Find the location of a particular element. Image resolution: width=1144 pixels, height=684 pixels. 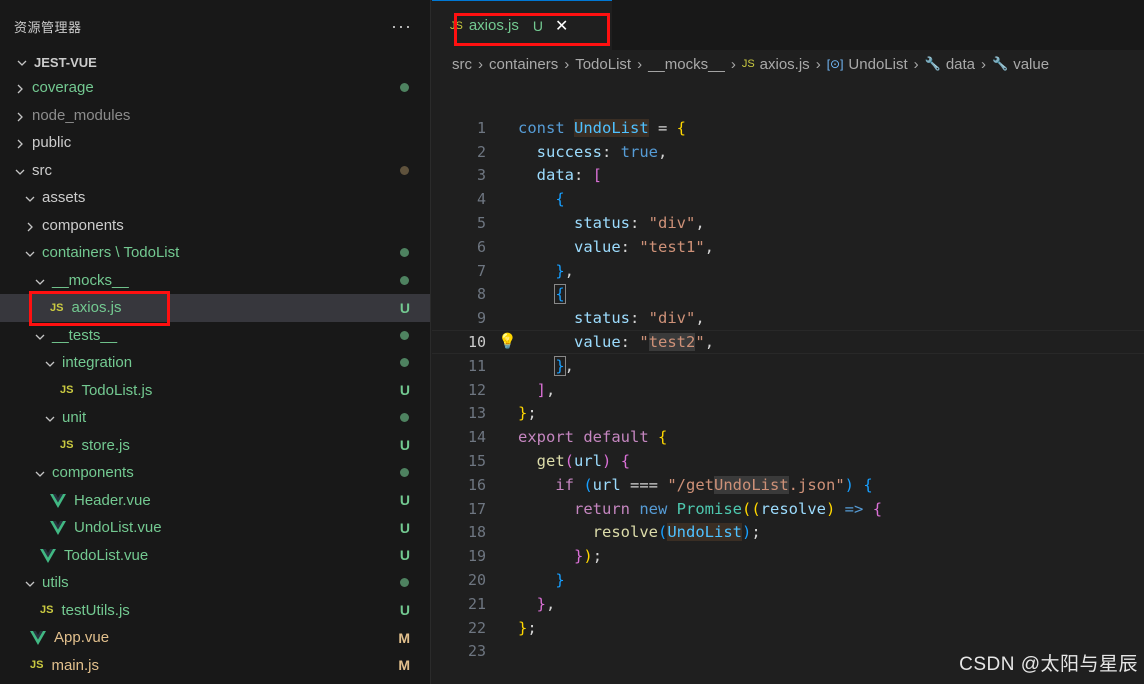

code-line: 11 }, is located at coordinates (788, 366).